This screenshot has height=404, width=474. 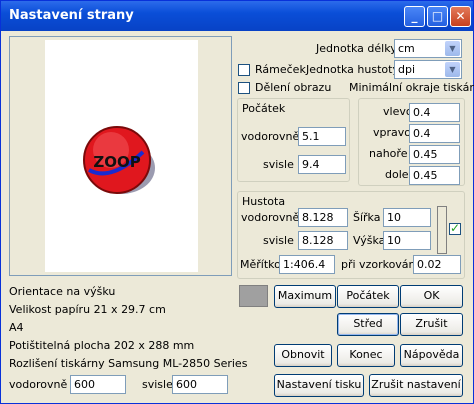 What do you see at coordinates (397, 174) in the screenshot?
I see `margin-bottom-label: dole` at bounding box center [397, 174].